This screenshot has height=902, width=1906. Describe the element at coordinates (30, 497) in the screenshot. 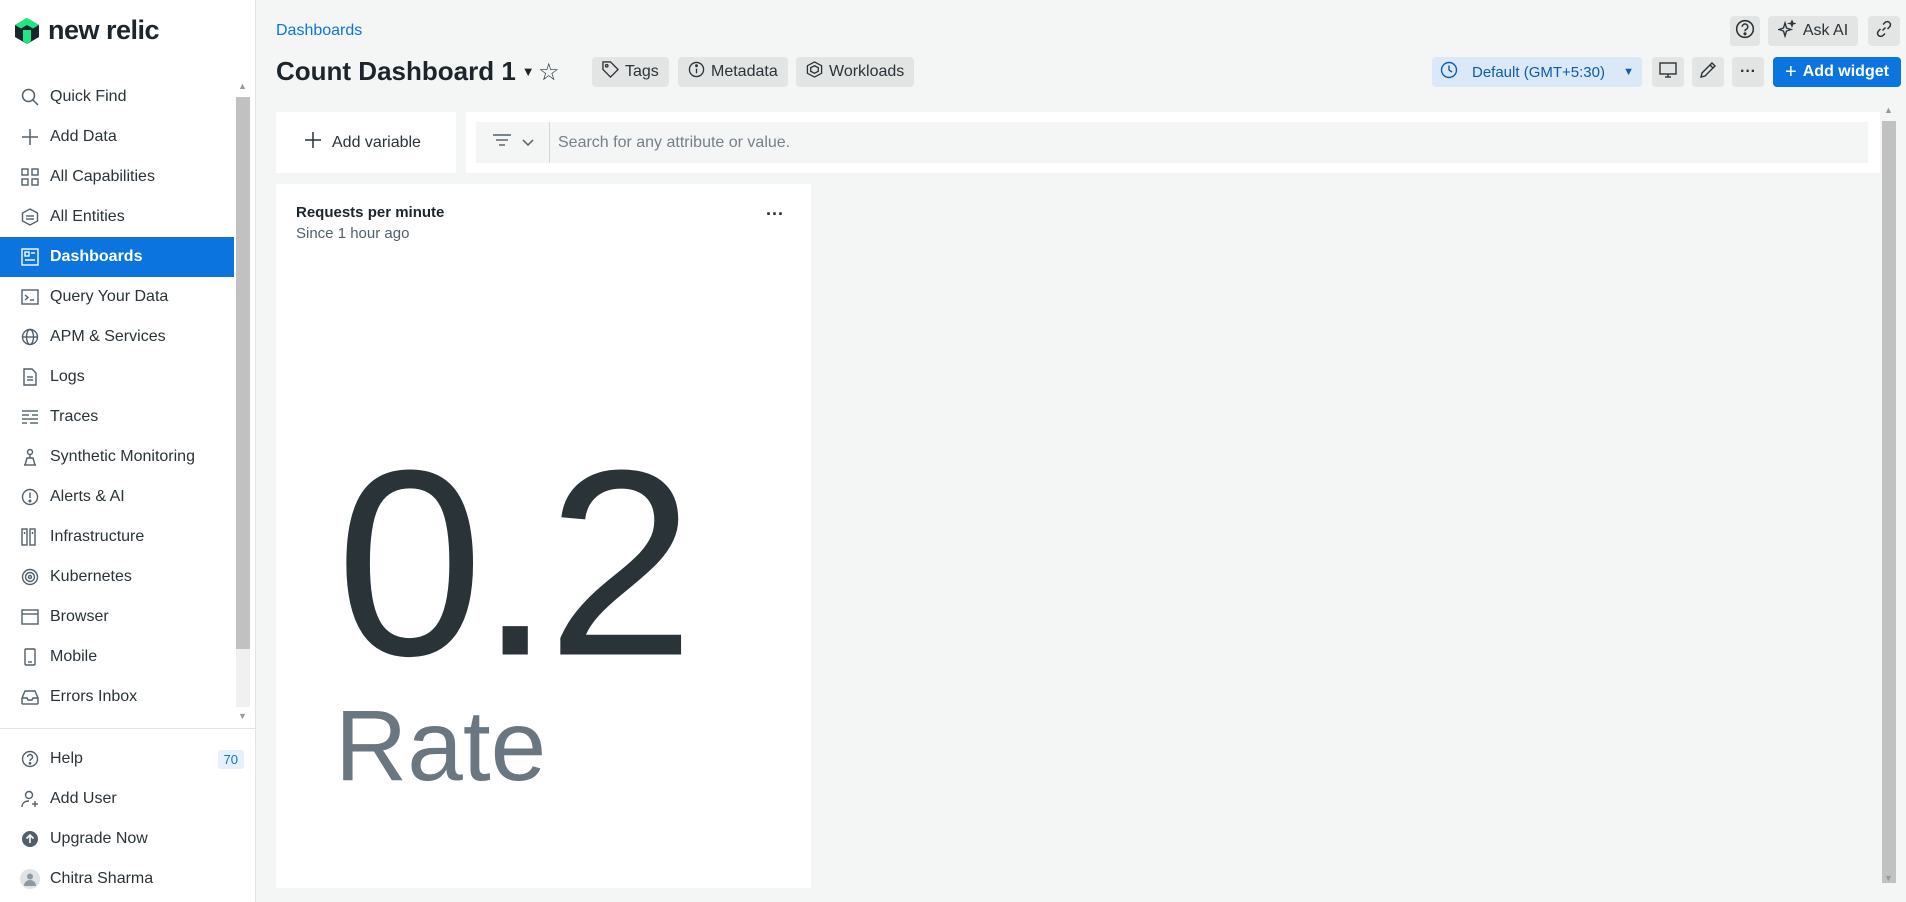

I see `alert-icon` at that location.